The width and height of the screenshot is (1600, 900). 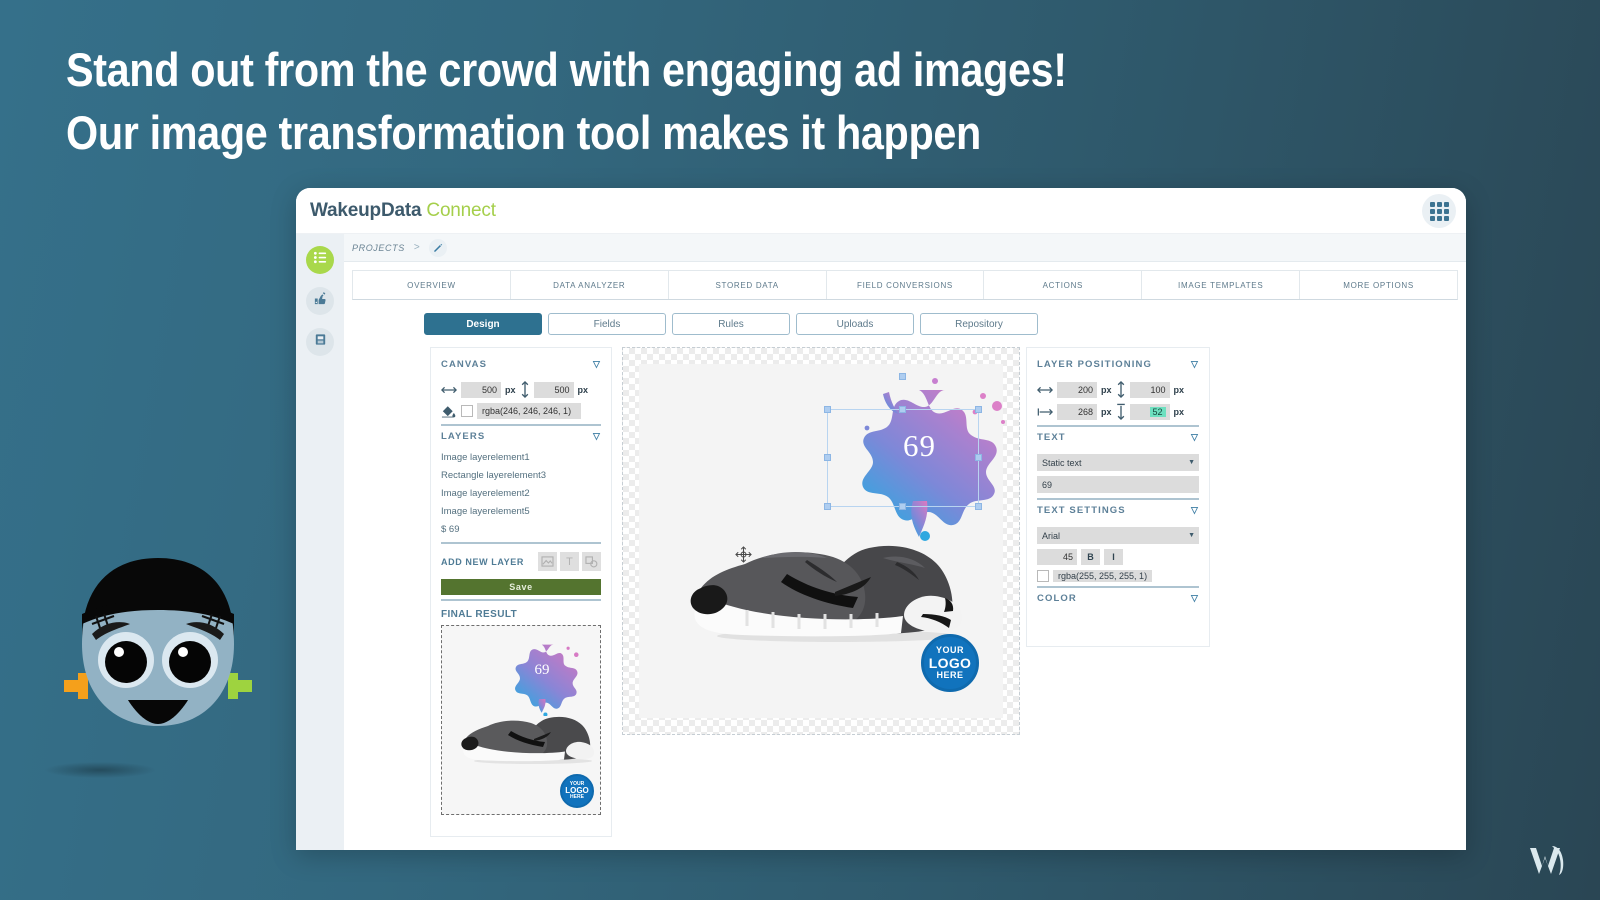 I want to click on rotate-handle, so click(x=902, y=376).